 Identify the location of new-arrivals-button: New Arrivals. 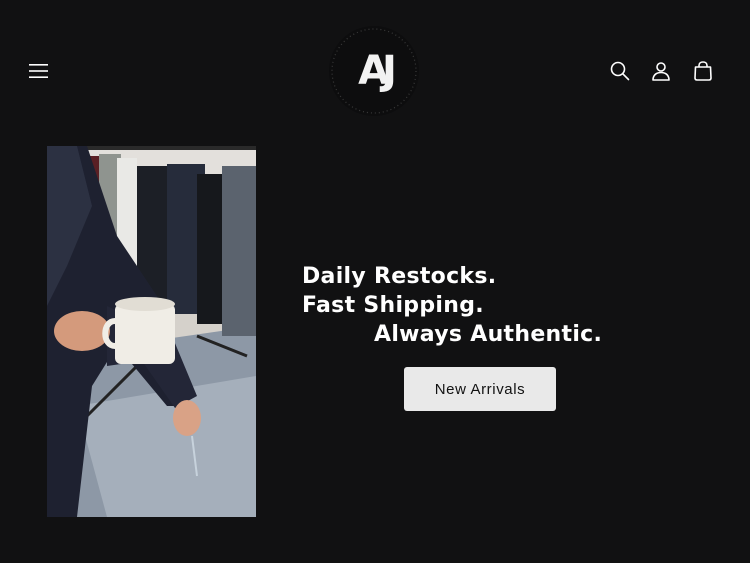
(480, 389).